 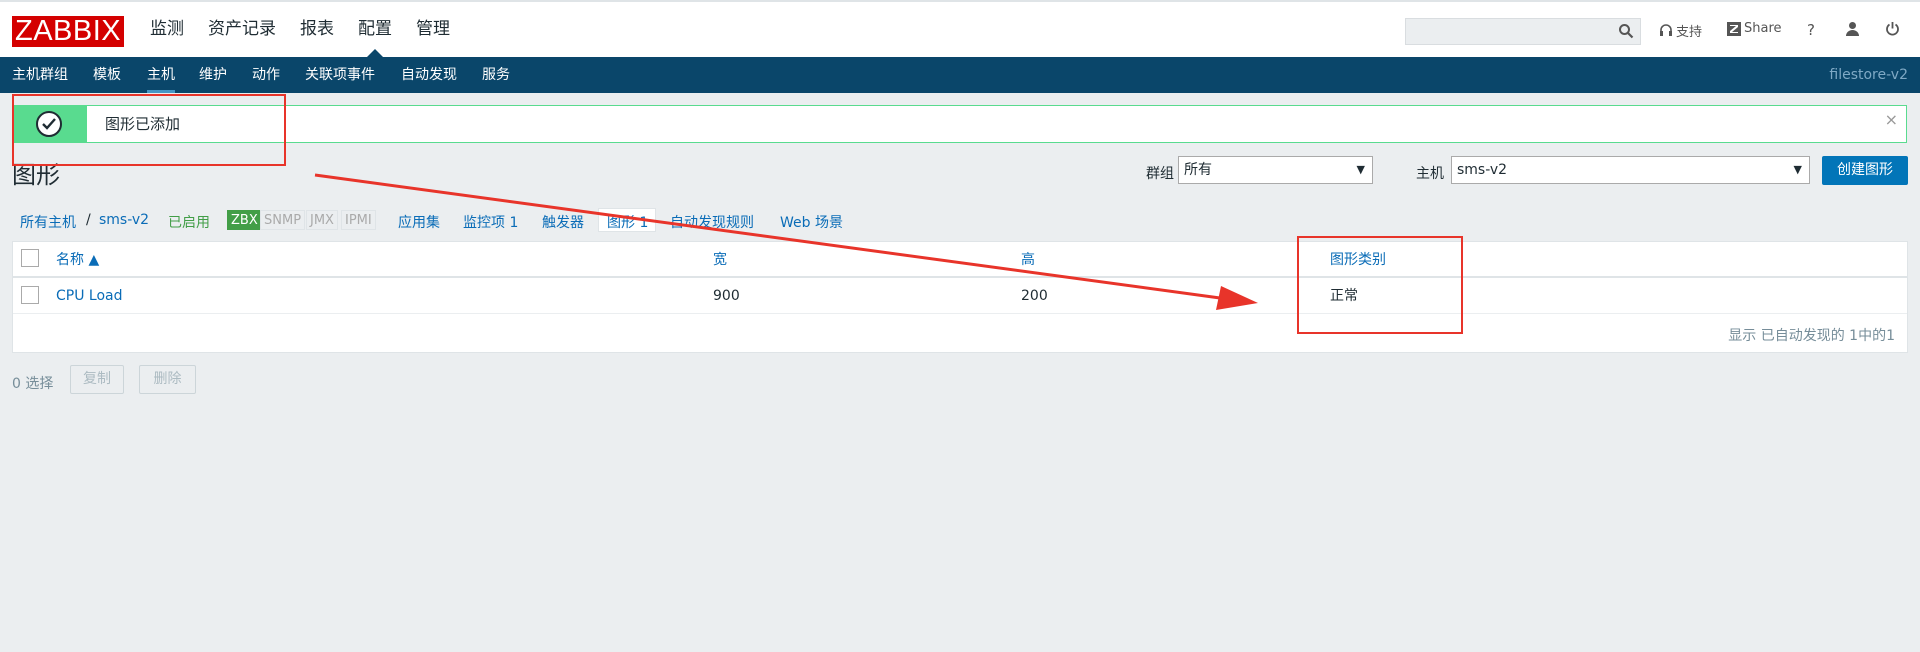 I want to click on user-icon, so click(x=1852, y=29).